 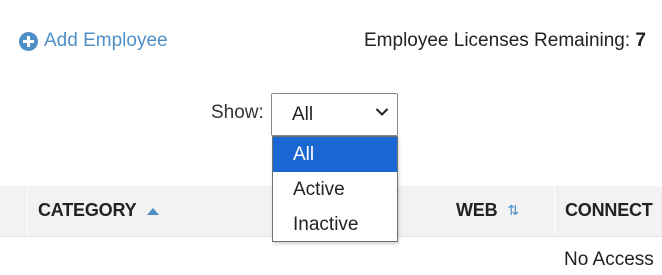 I want to click on add-employee-button: Add Employee, so click(x=93, y=41).